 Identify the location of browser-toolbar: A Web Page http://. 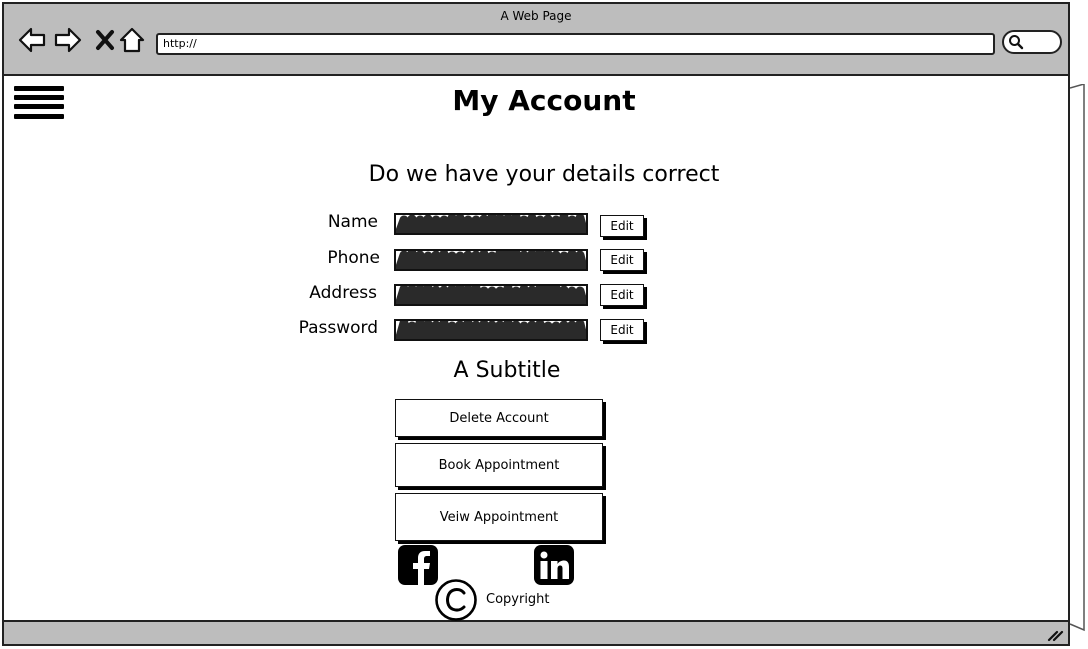
(536, 40).